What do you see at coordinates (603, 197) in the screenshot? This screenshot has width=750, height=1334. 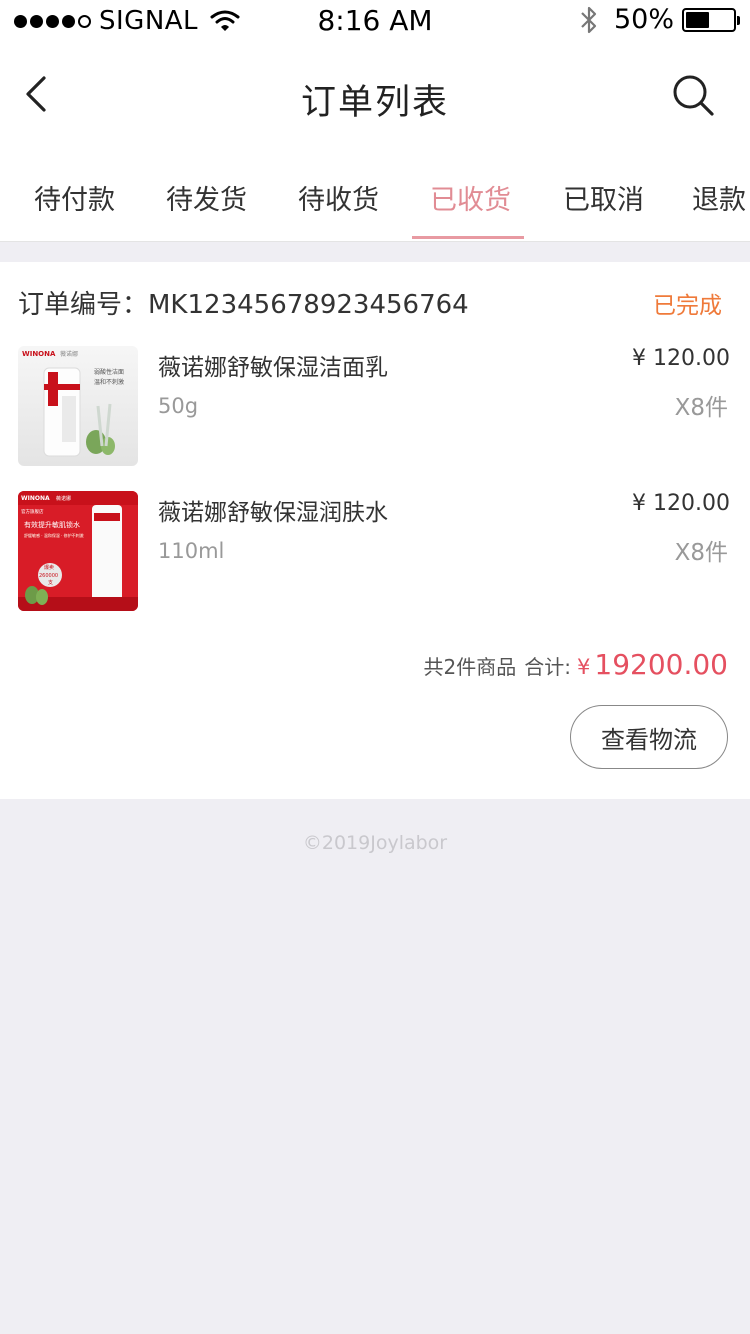 I see `tab-cancelled: 已取消` at bounding box center [603, 197].